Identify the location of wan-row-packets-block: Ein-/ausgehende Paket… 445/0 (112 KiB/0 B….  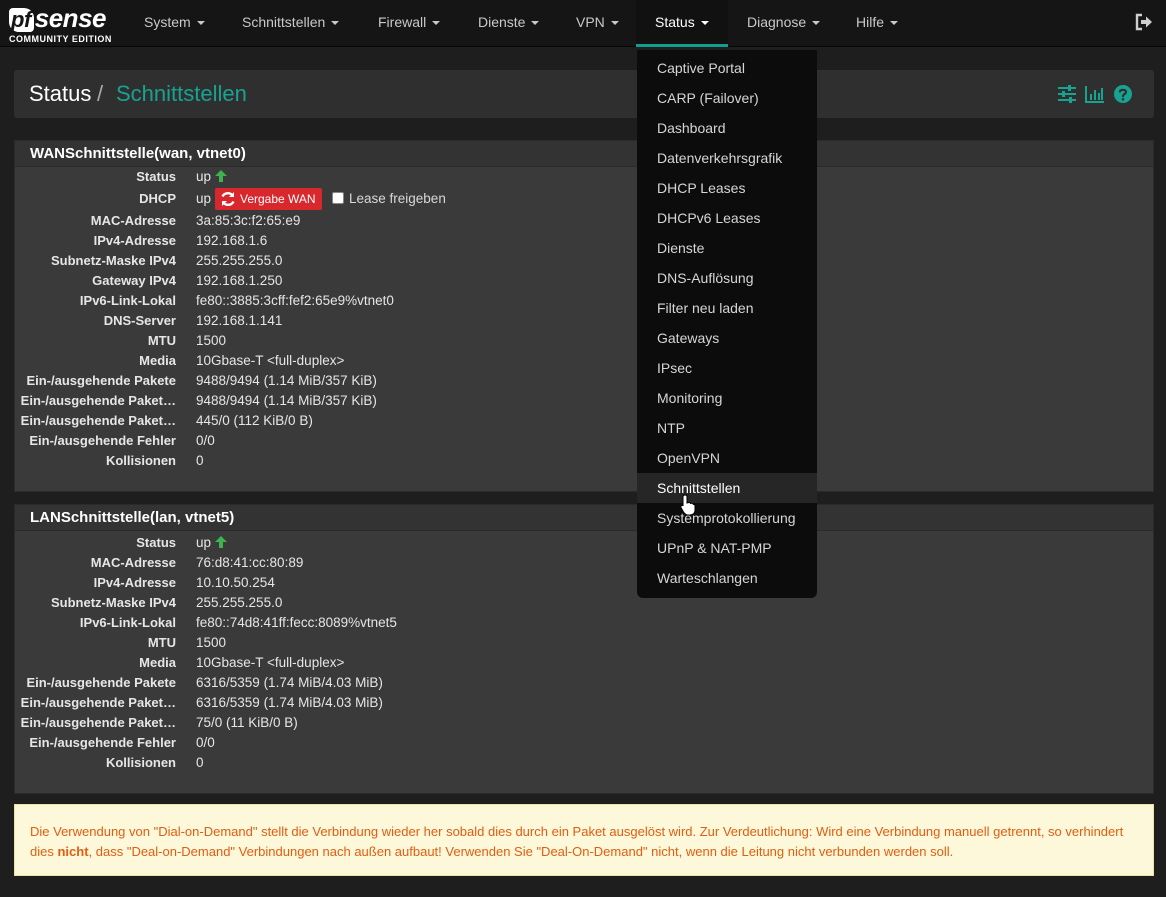
(166, 420).